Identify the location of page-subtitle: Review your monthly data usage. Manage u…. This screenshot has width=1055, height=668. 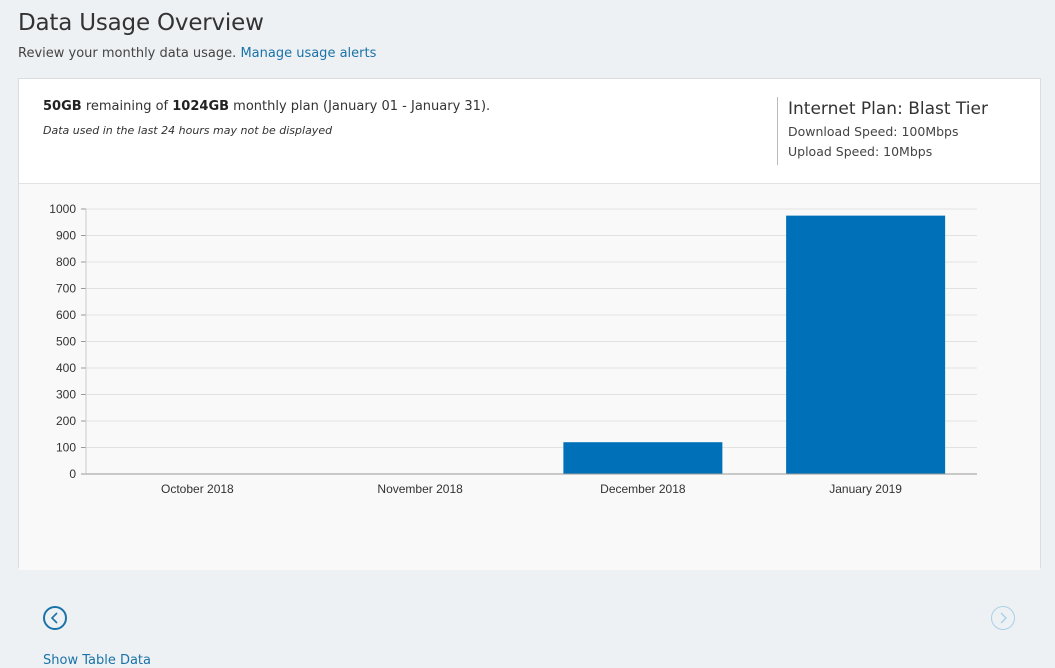
(197, 53).